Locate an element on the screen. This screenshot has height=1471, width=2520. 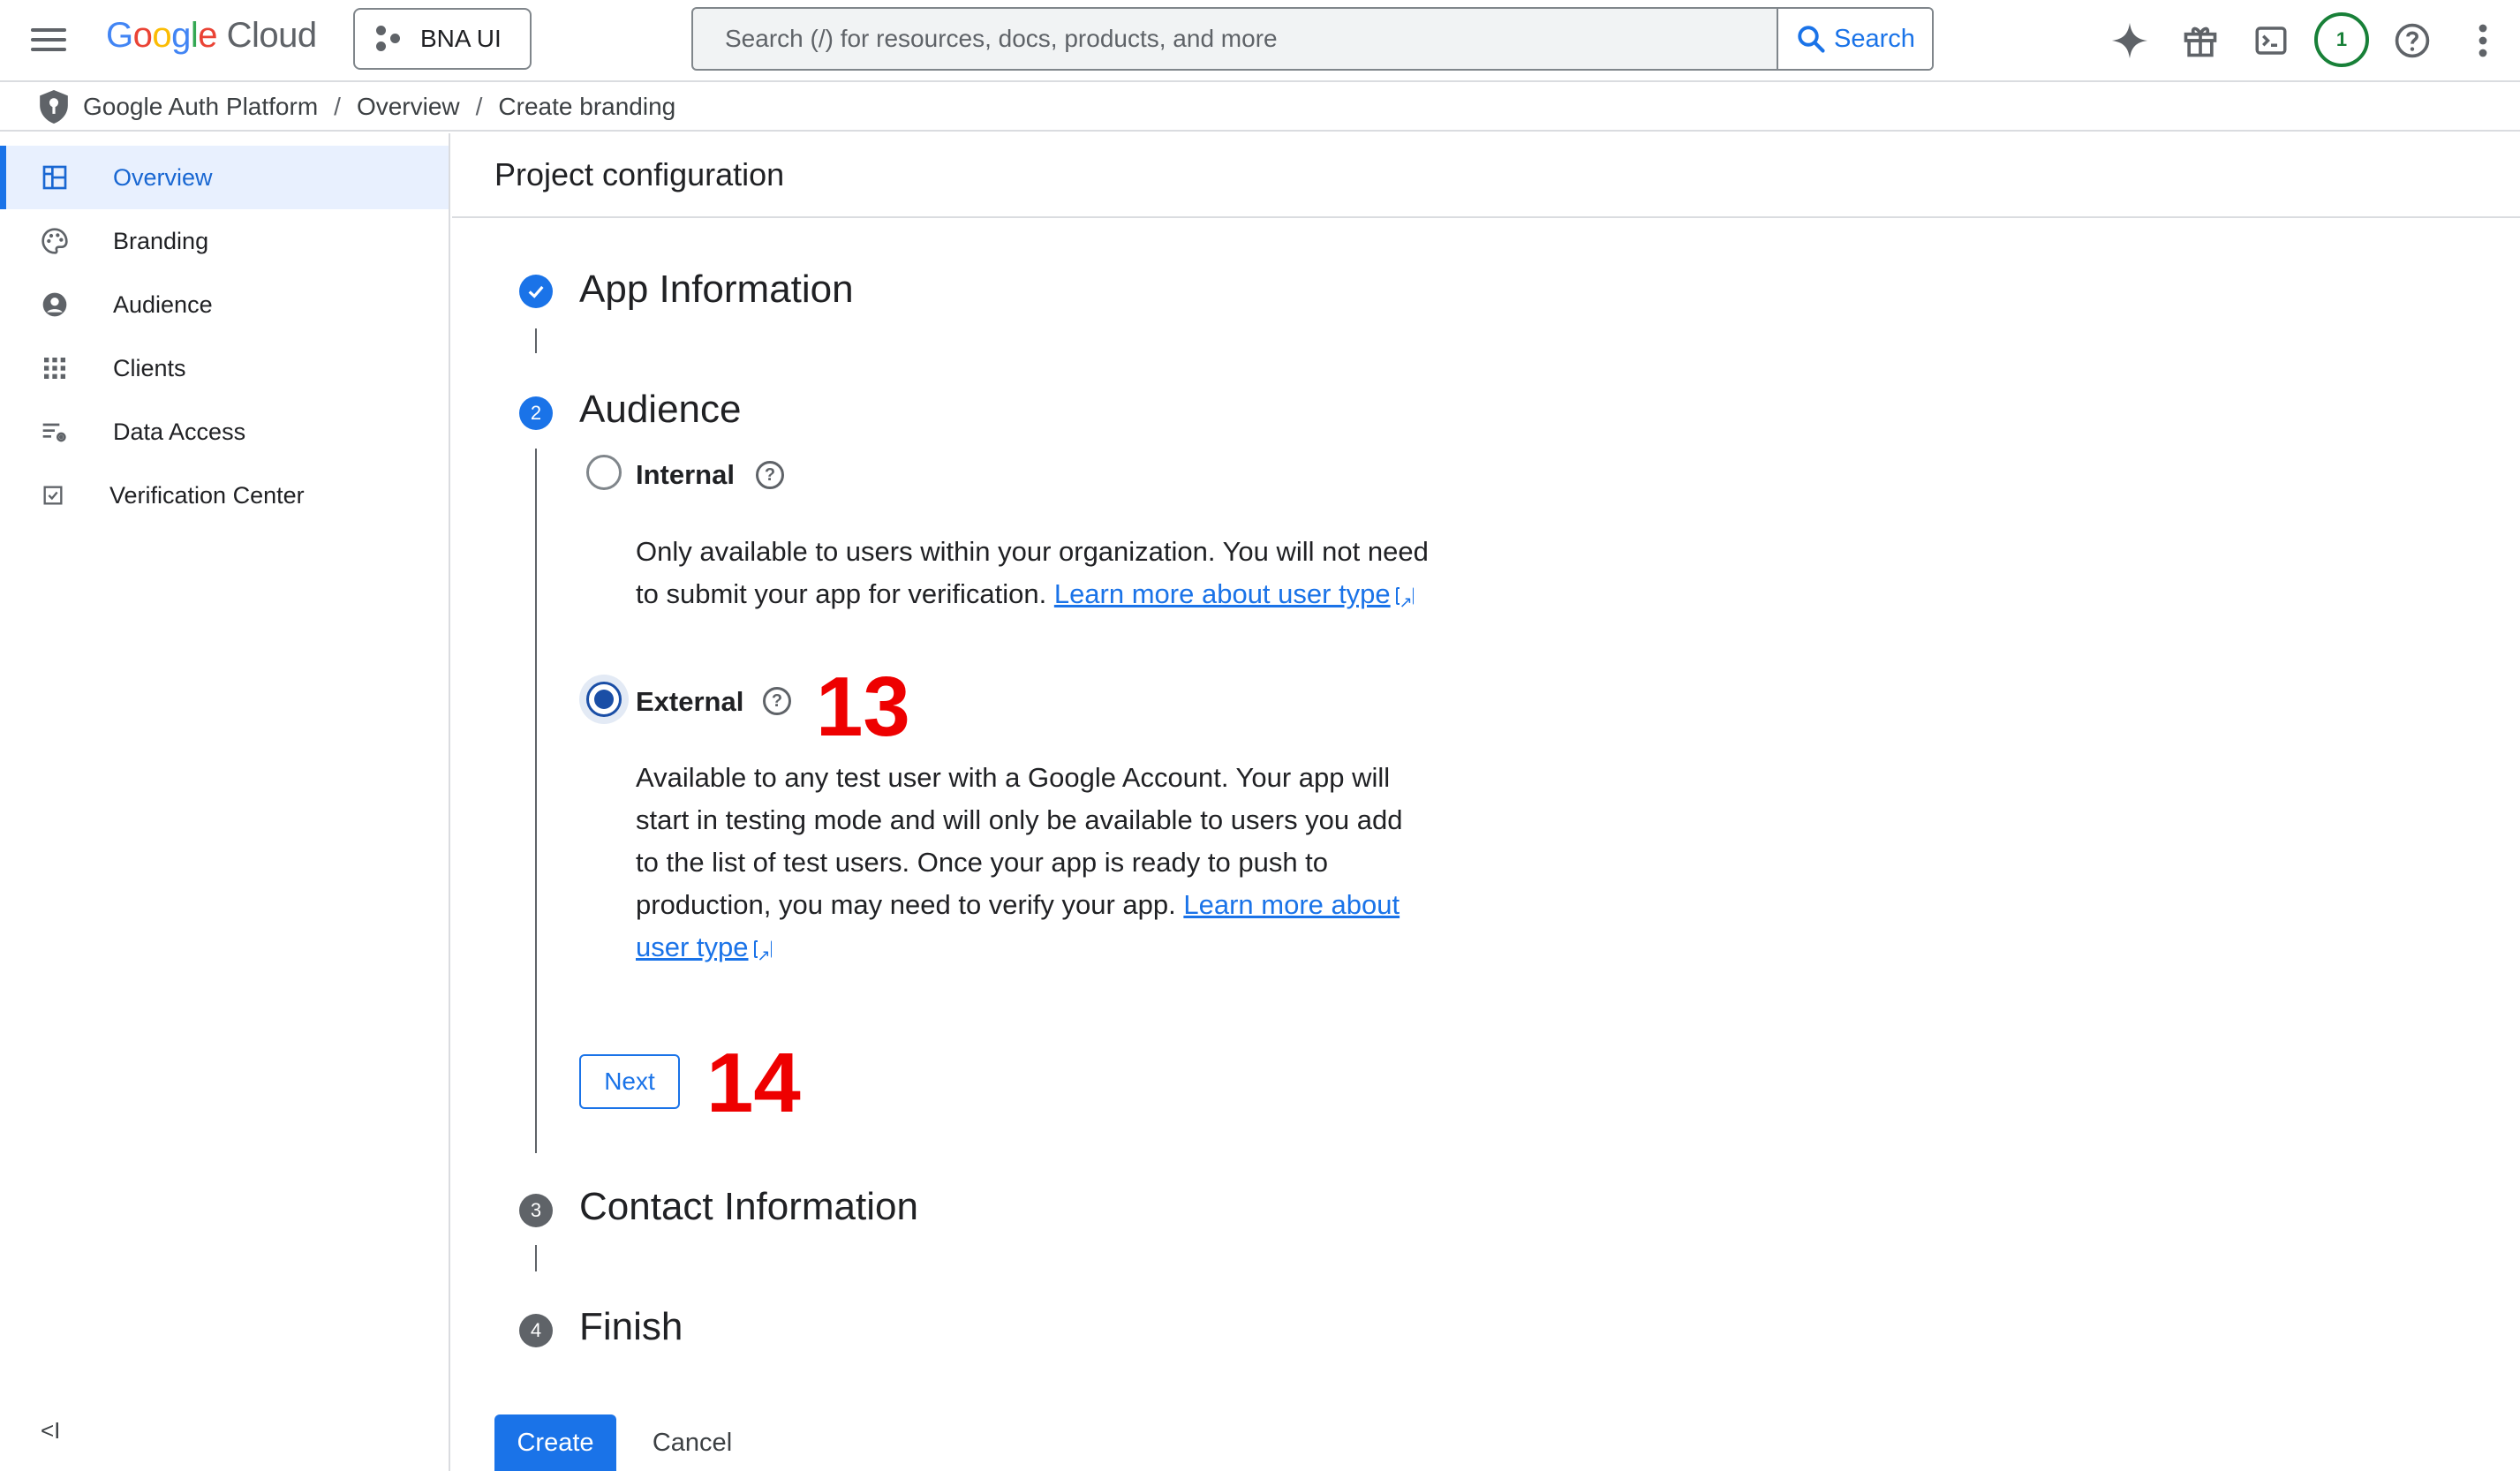
sidebar-item-audience: Audience is located at coordinates (224, 304).